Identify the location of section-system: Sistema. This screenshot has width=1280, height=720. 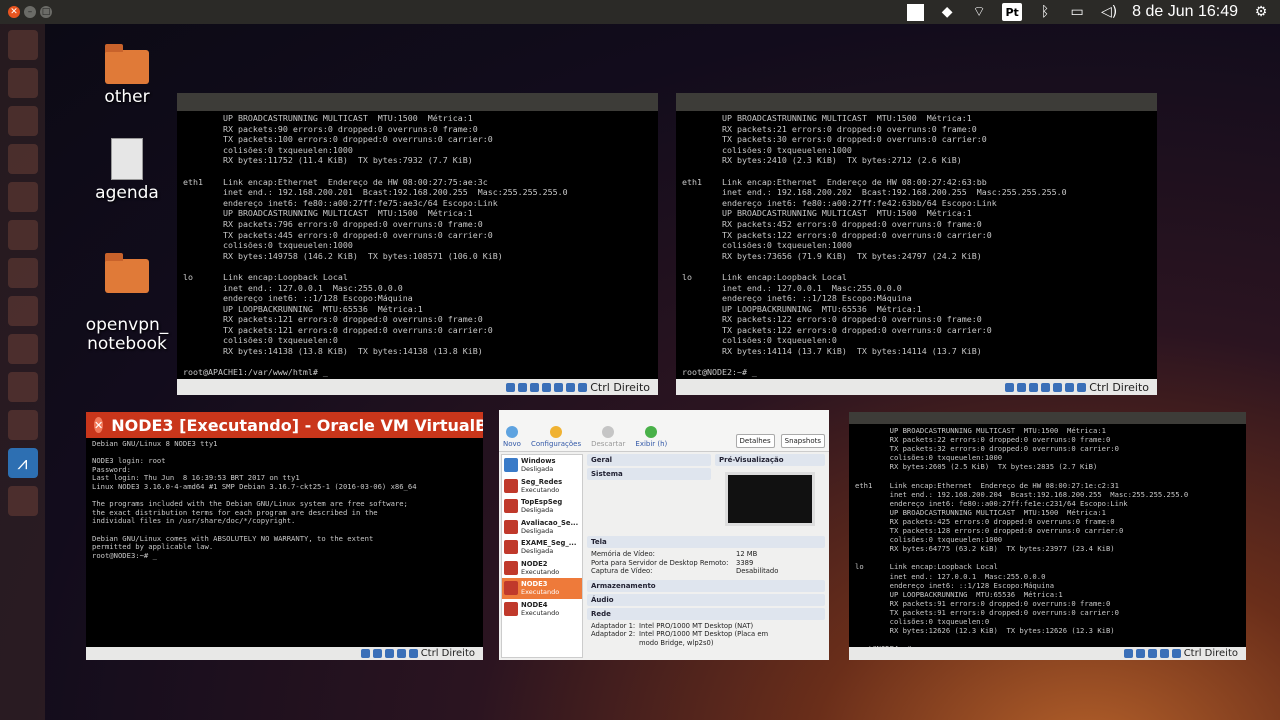
(649, 474).